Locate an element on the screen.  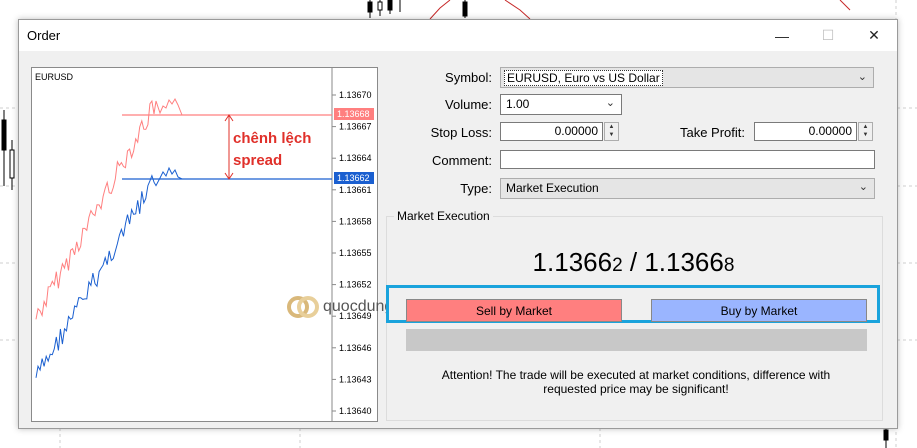
minimize-icon: — is located at coordinates (782, 35).